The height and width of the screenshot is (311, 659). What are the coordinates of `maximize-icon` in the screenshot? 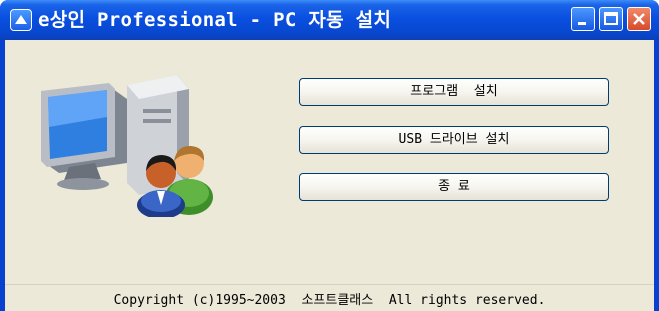 It's located at (611, 18).